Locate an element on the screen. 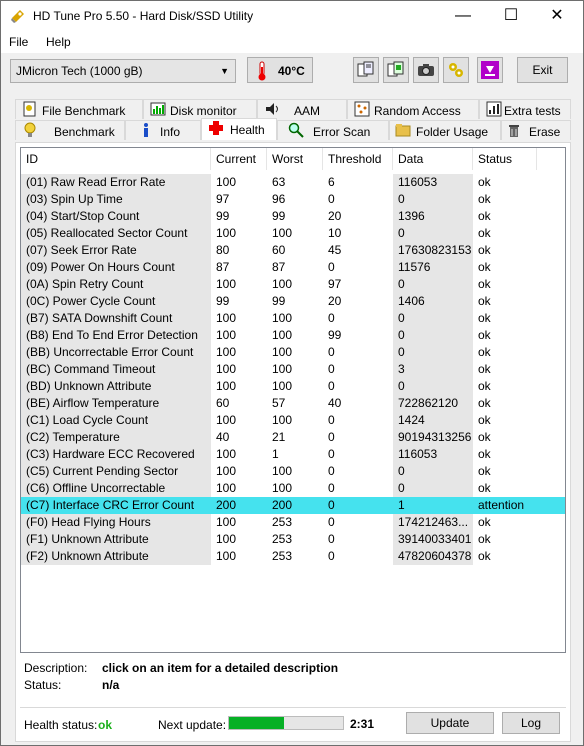 Image resolution: width=584 pixels, height=746 pixels. drive-select: JMicron Tech (1000 gB) ▼ is located at coordinates (123, 71).